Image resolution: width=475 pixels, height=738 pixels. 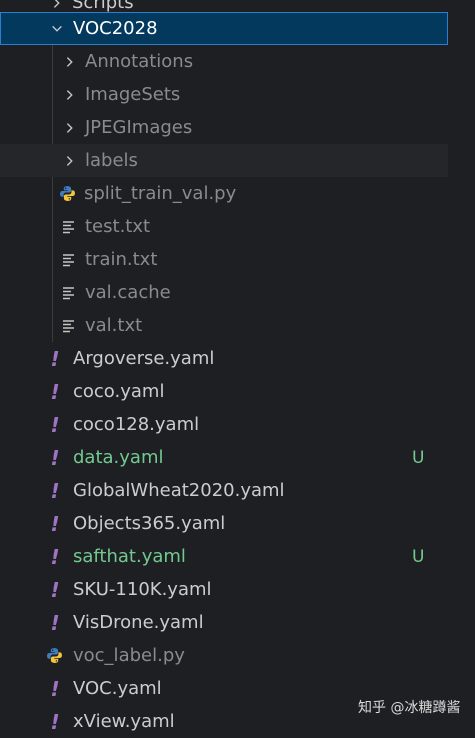 What do you see at coordinates (224, 358) in the screenshot?
I see `tree-file-argoverse: ! Argoverse.yaml` at bounding box center [224, 358].